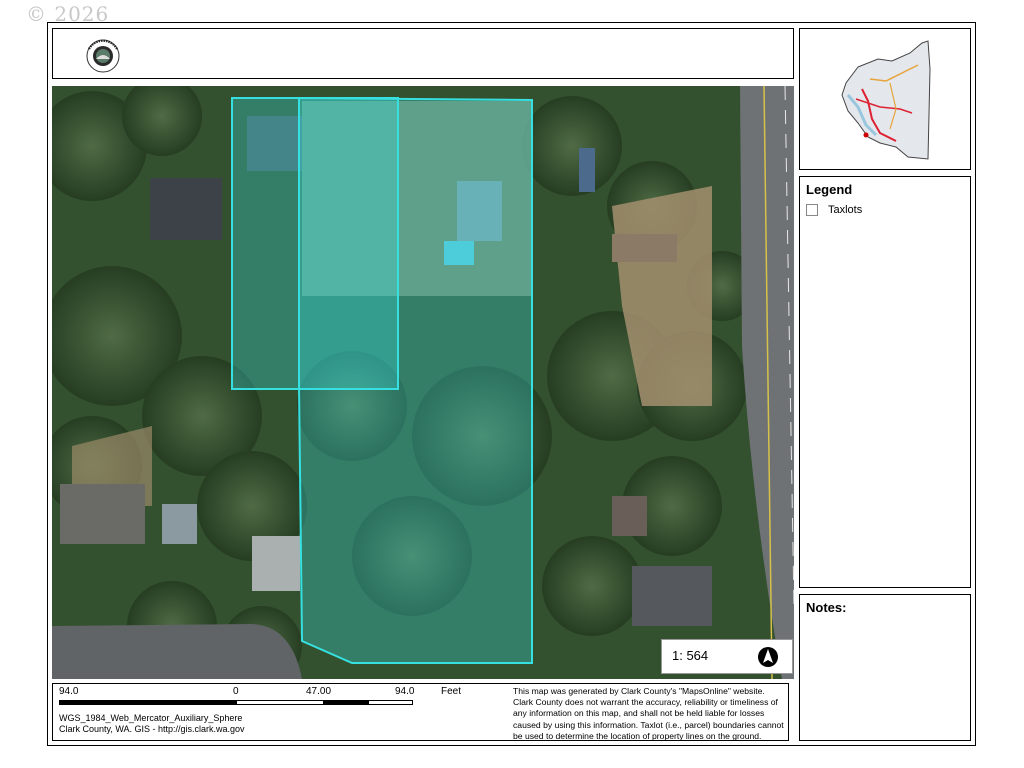 This screenshot has height=768, width=1024. What do you see at coordinates (727, 656) in the screenshot?
I see `scale-ratio-box: 1: 564` at bounding box center [727, 656].